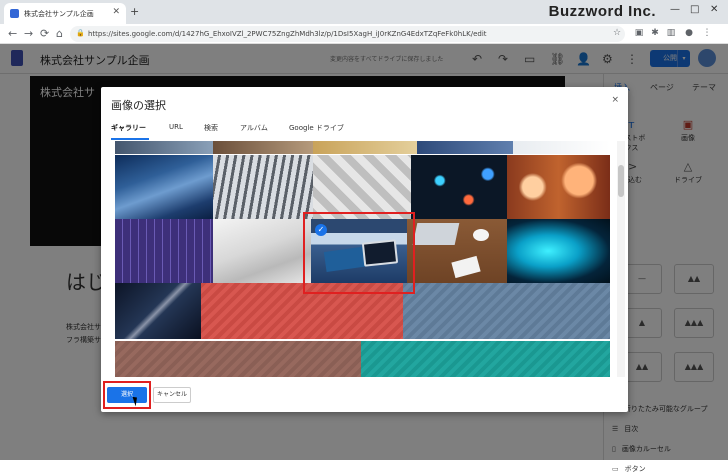 This screenshot has width=728, height=474. I want to click on dialog-title: 画像の選択, so click(138, 105).